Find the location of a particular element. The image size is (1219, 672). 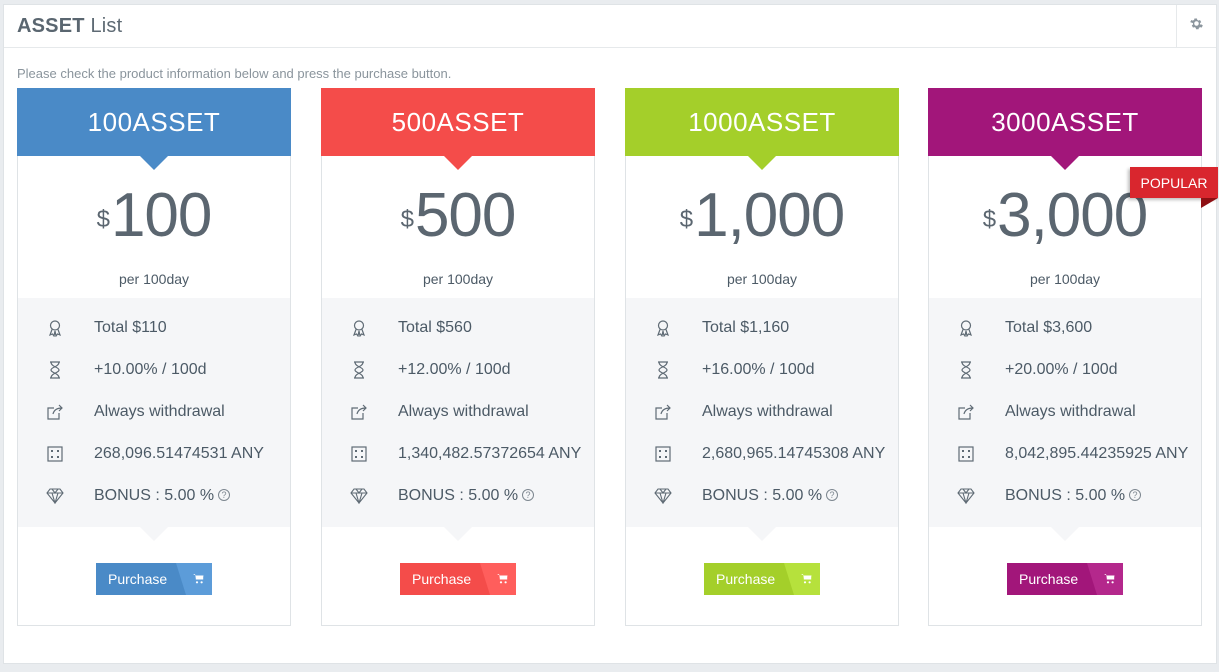

settings-button is located at coordinates (1196, 26).